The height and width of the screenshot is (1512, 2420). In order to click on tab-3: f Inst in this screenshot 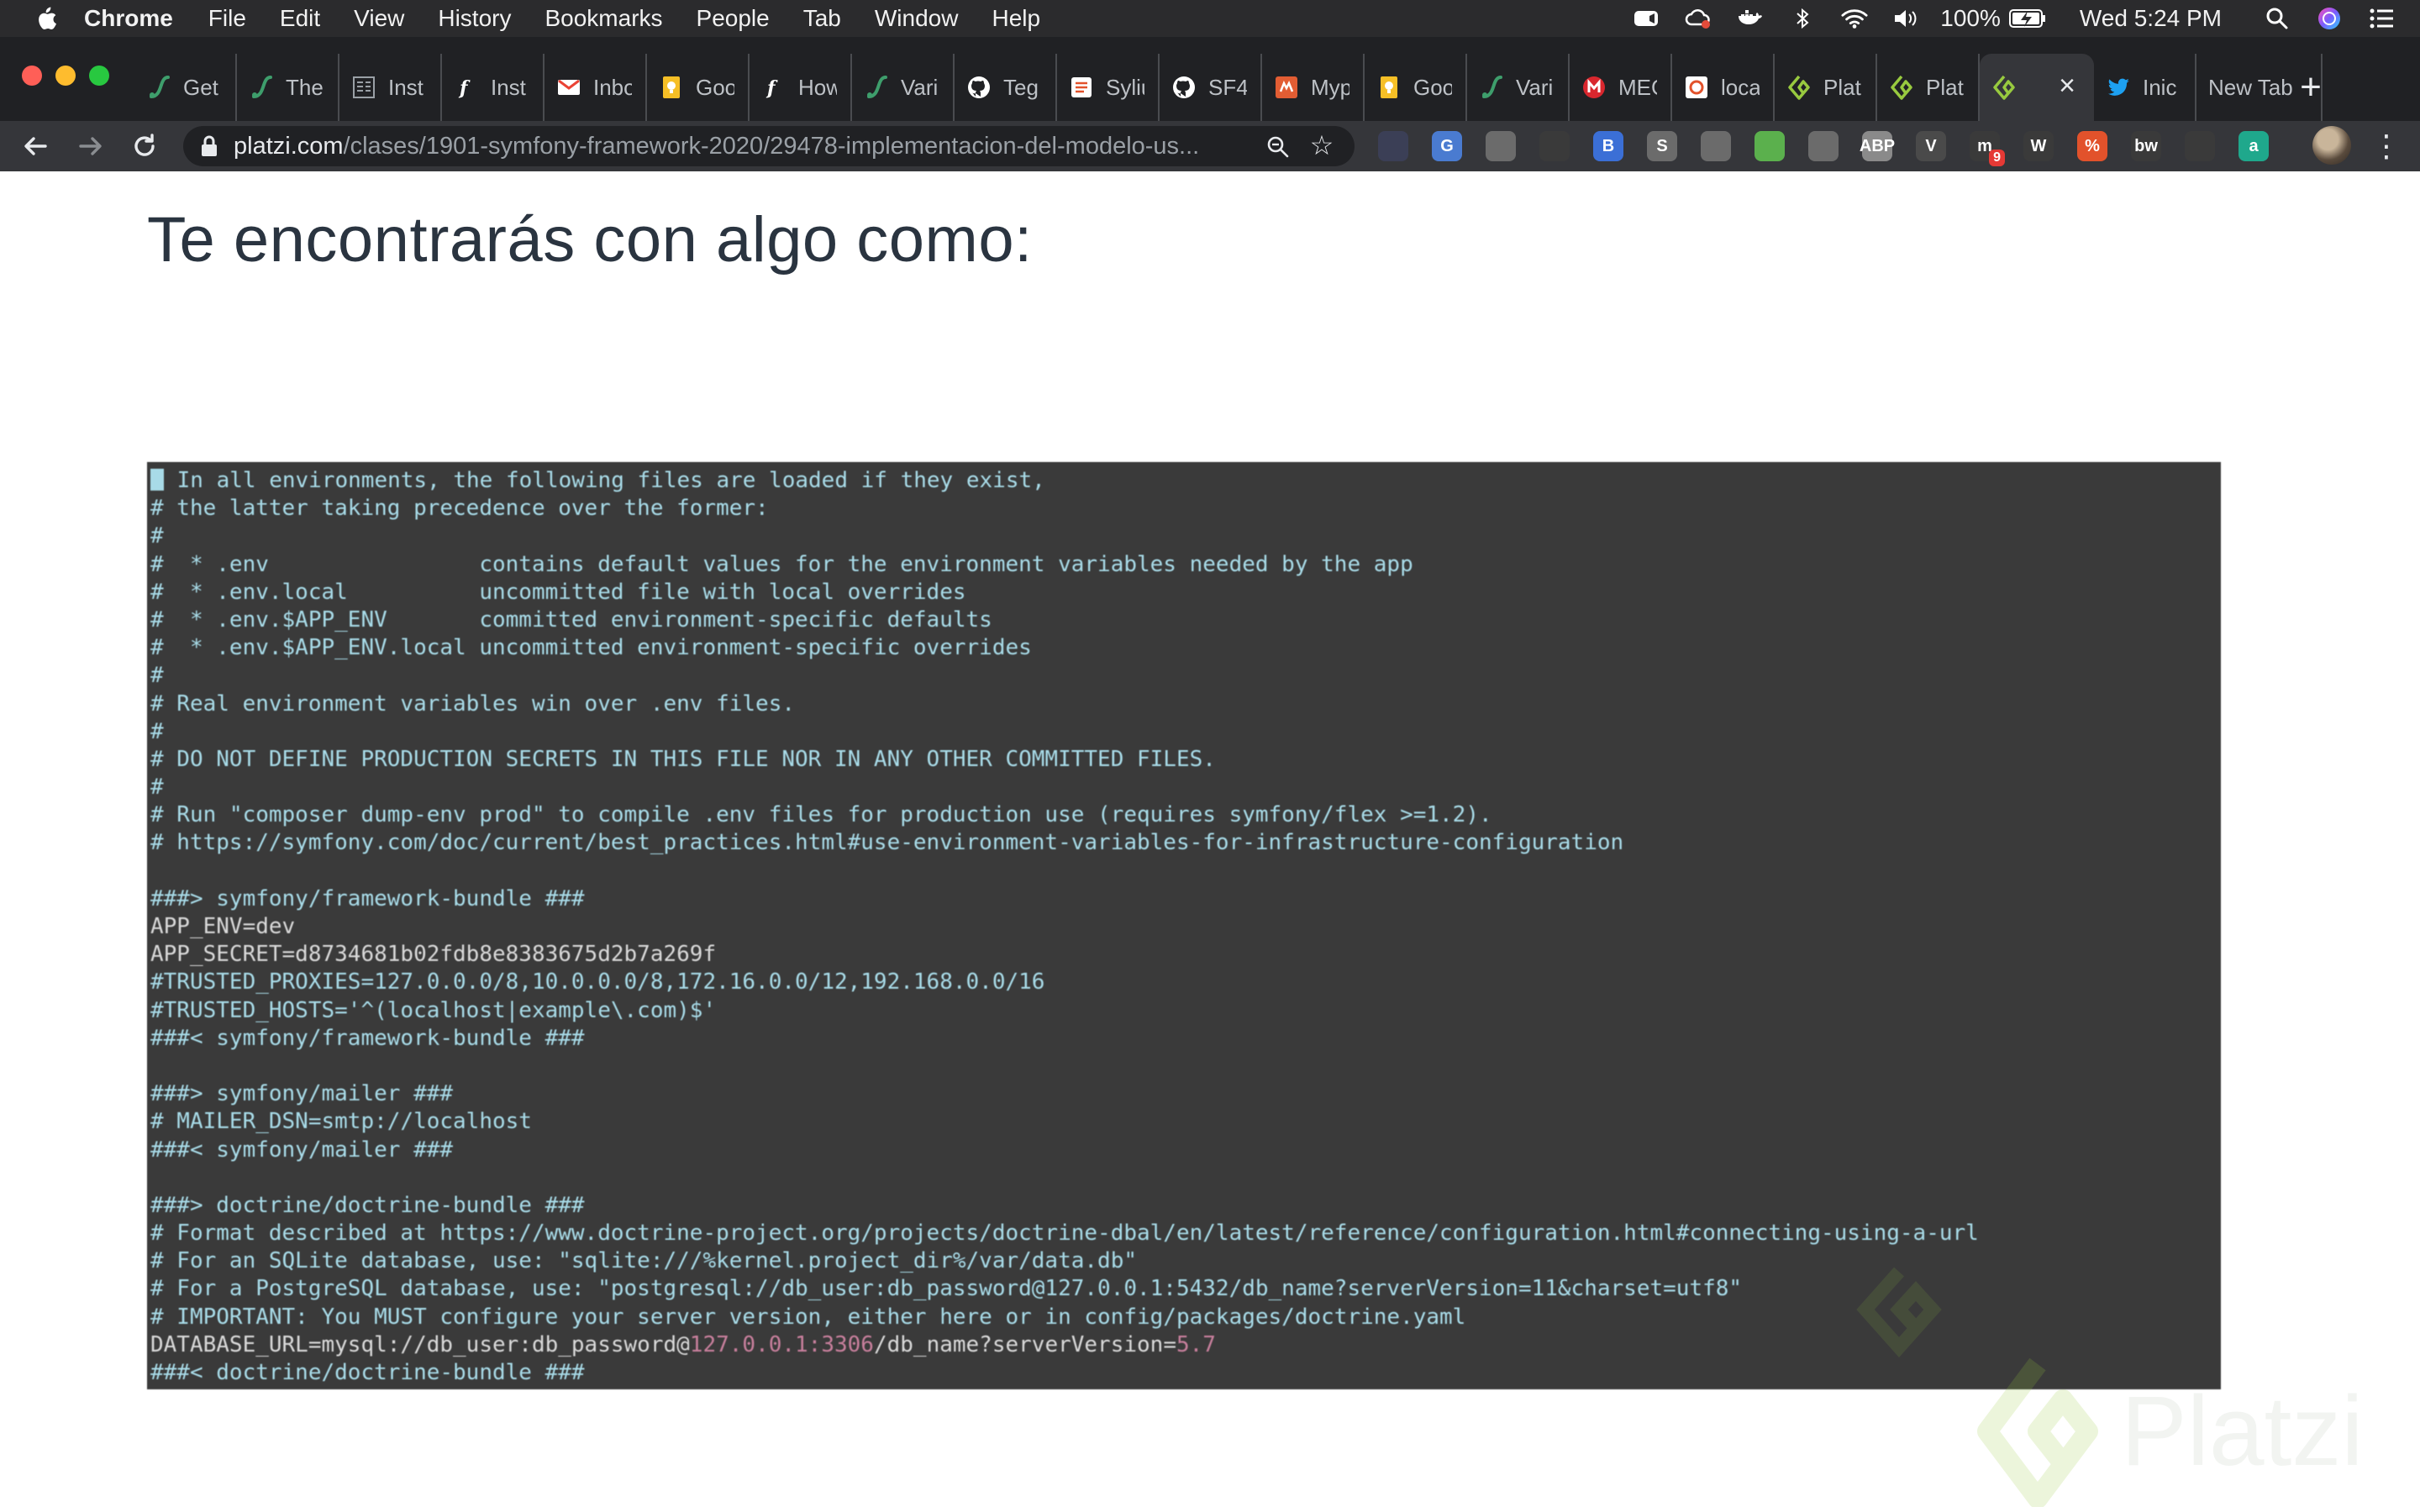, I will do `click(493, 87)`.